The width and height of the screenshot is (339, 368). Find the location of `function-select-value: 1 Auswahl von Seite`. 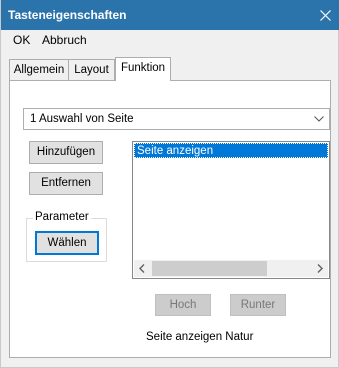

function-select-value: 1 Auswahl von Seite is located at coordinates (82, 119).